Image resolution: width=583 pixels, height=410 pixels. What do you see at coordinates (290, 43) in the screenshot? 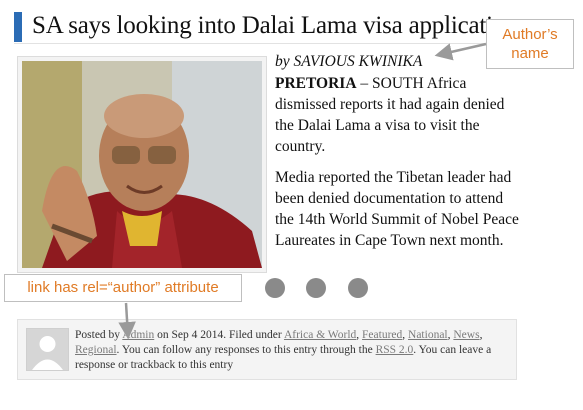
I see `title-divider` at bounding box center [290, 43].